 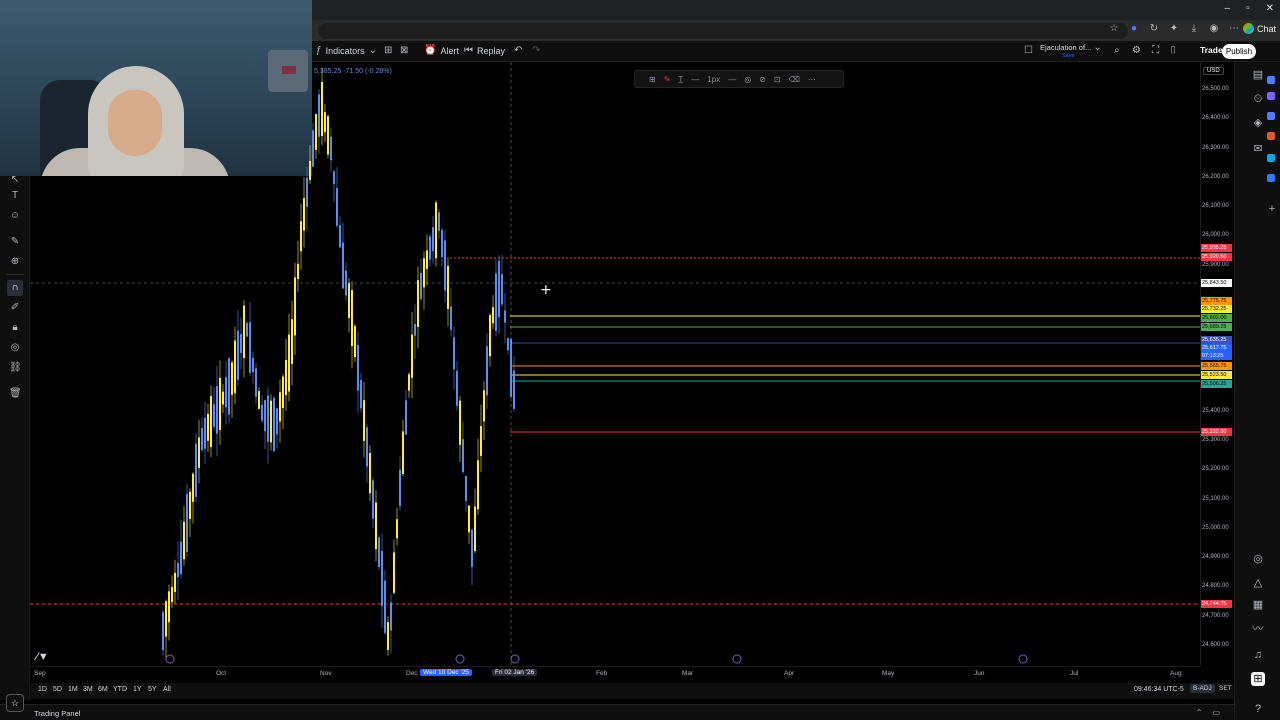 I want to click on layout-name-button: Ejaculation of... ⌄ Save, so click(x=1071, y=52).